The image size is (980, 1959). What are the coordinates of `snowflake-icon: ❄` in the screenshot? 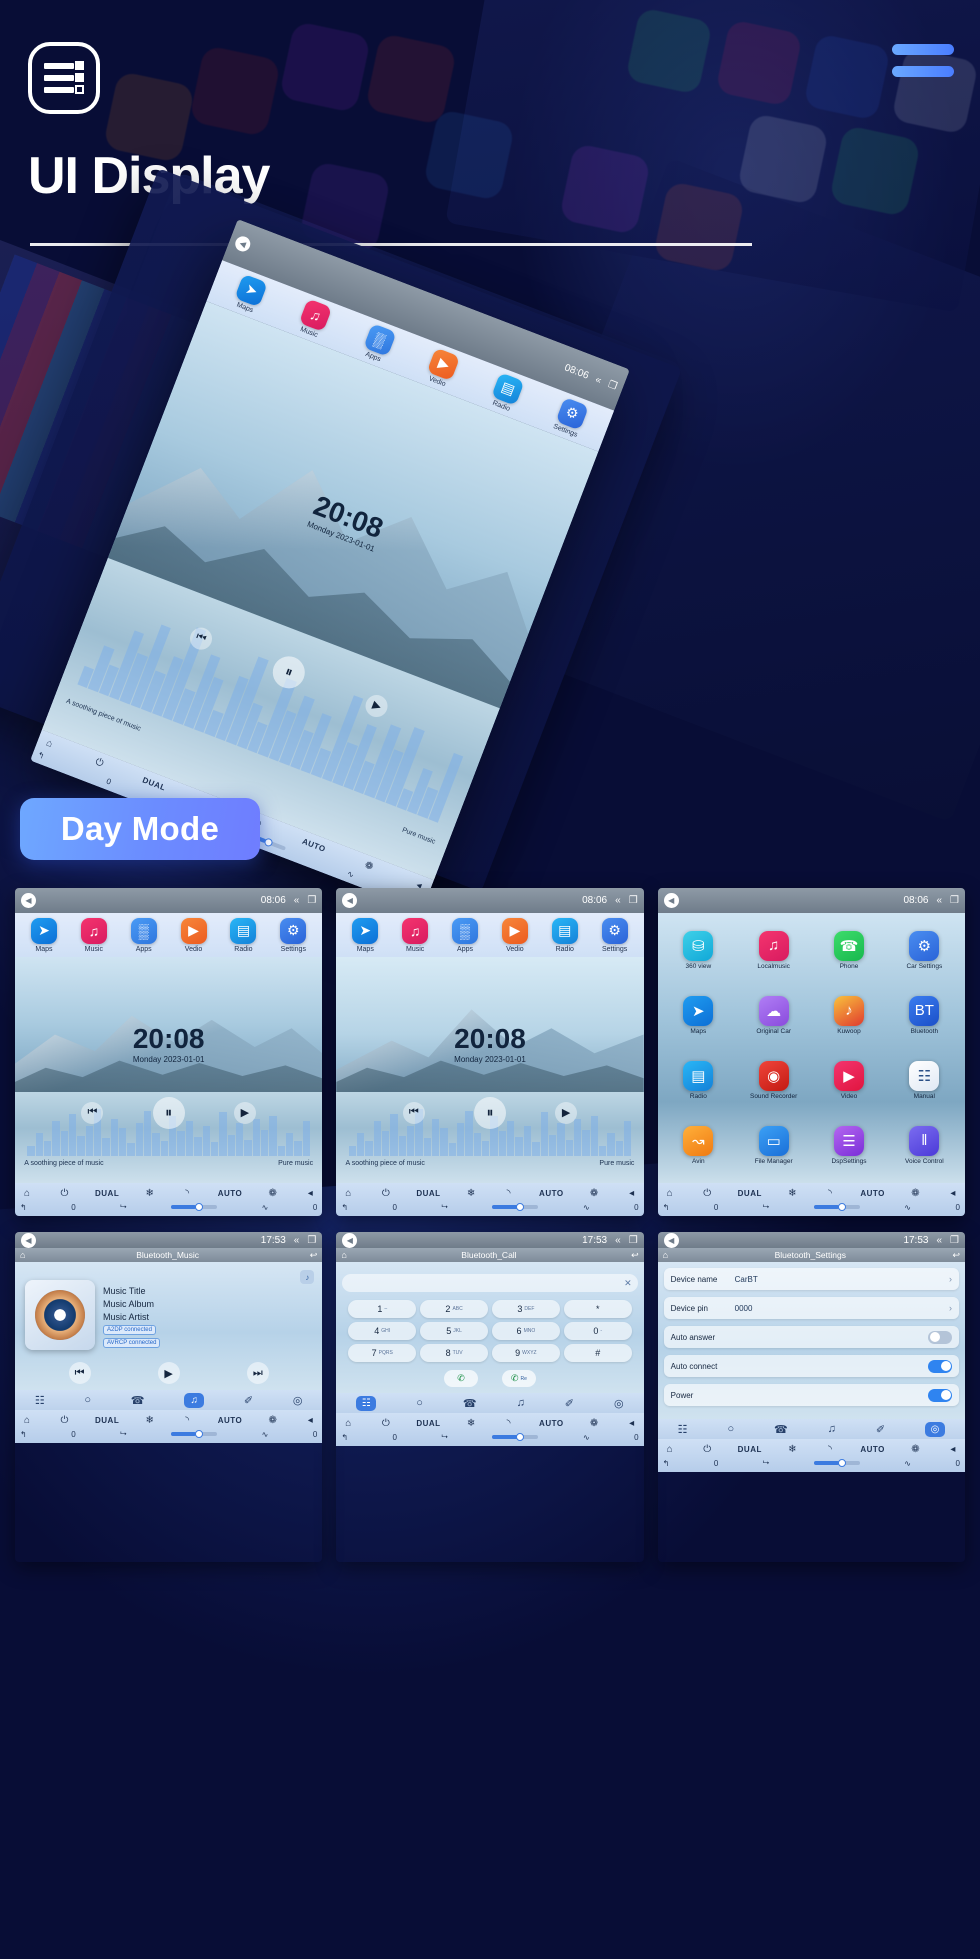 It's located at (471, 1193).